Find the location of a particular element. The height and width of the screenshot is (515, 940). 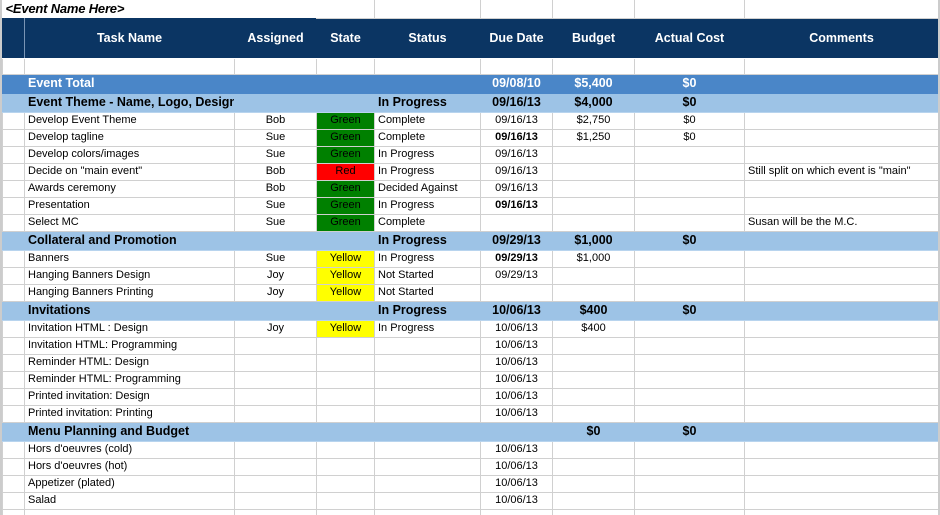

cell-budget: $4,000 is located at coordinates (593, 102).